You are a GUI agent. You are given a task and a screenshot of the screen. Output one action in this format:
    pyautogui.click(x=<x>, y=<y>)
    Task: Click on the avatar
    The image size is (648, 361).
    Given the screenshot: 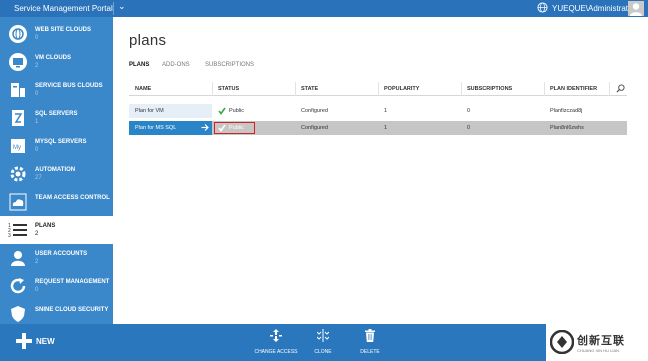 What is the action you would take?
    pyautogui.click(x=636, y=8)
    